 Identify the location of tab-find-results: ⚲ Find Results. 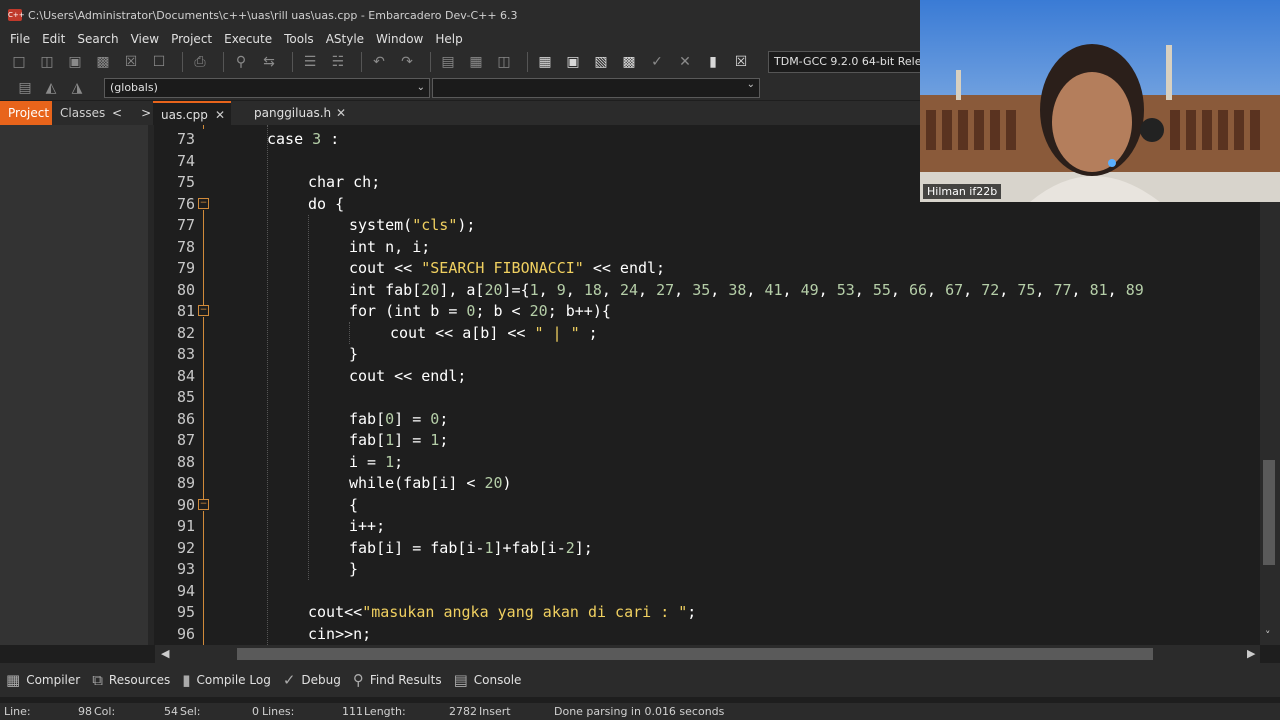
(397, 680).